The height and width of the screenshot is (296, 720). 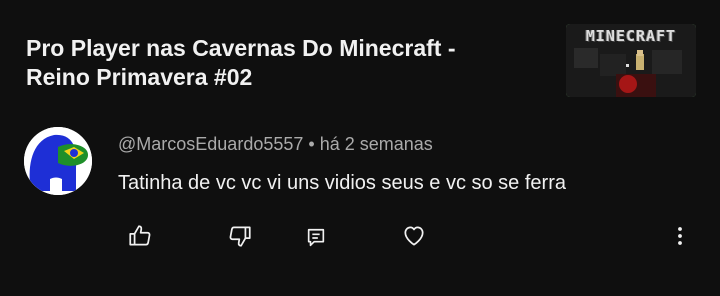 I want to click on dislike-button, so click(x=240, y=236).